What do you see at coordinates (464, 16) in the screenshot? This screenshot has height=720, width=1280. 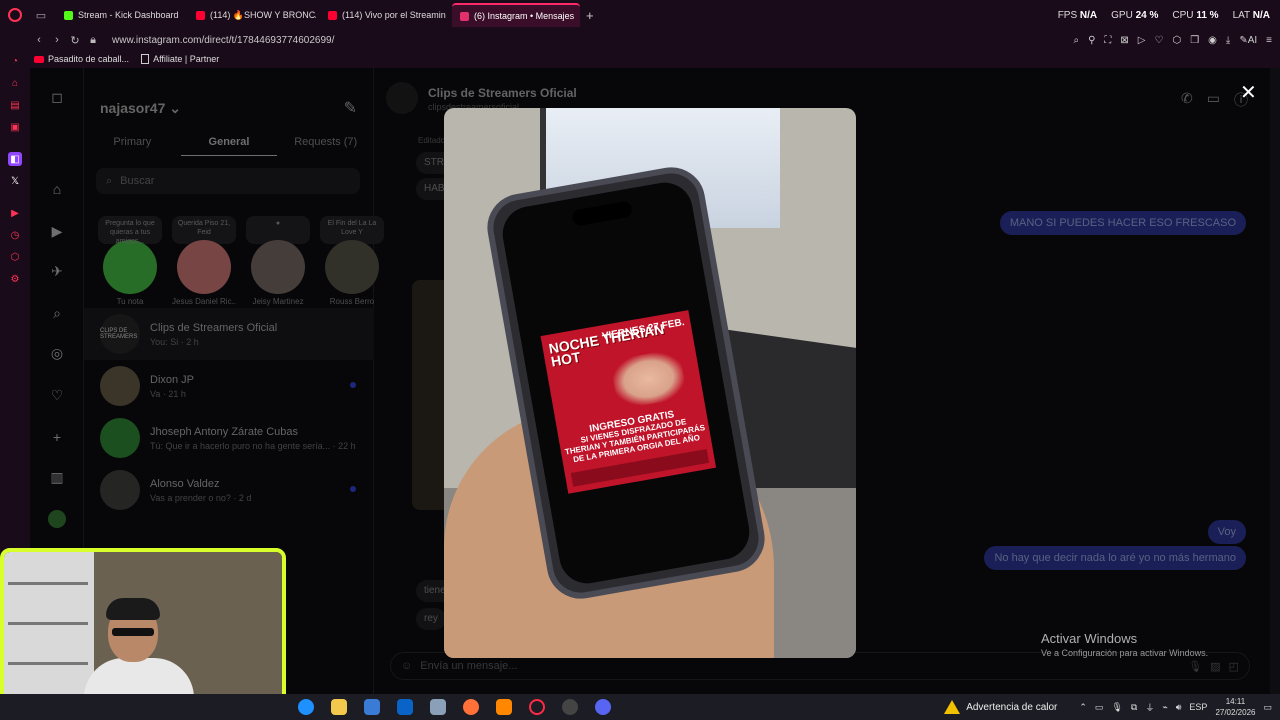 I see `instagram-icon` at bounding box center [464, 16].